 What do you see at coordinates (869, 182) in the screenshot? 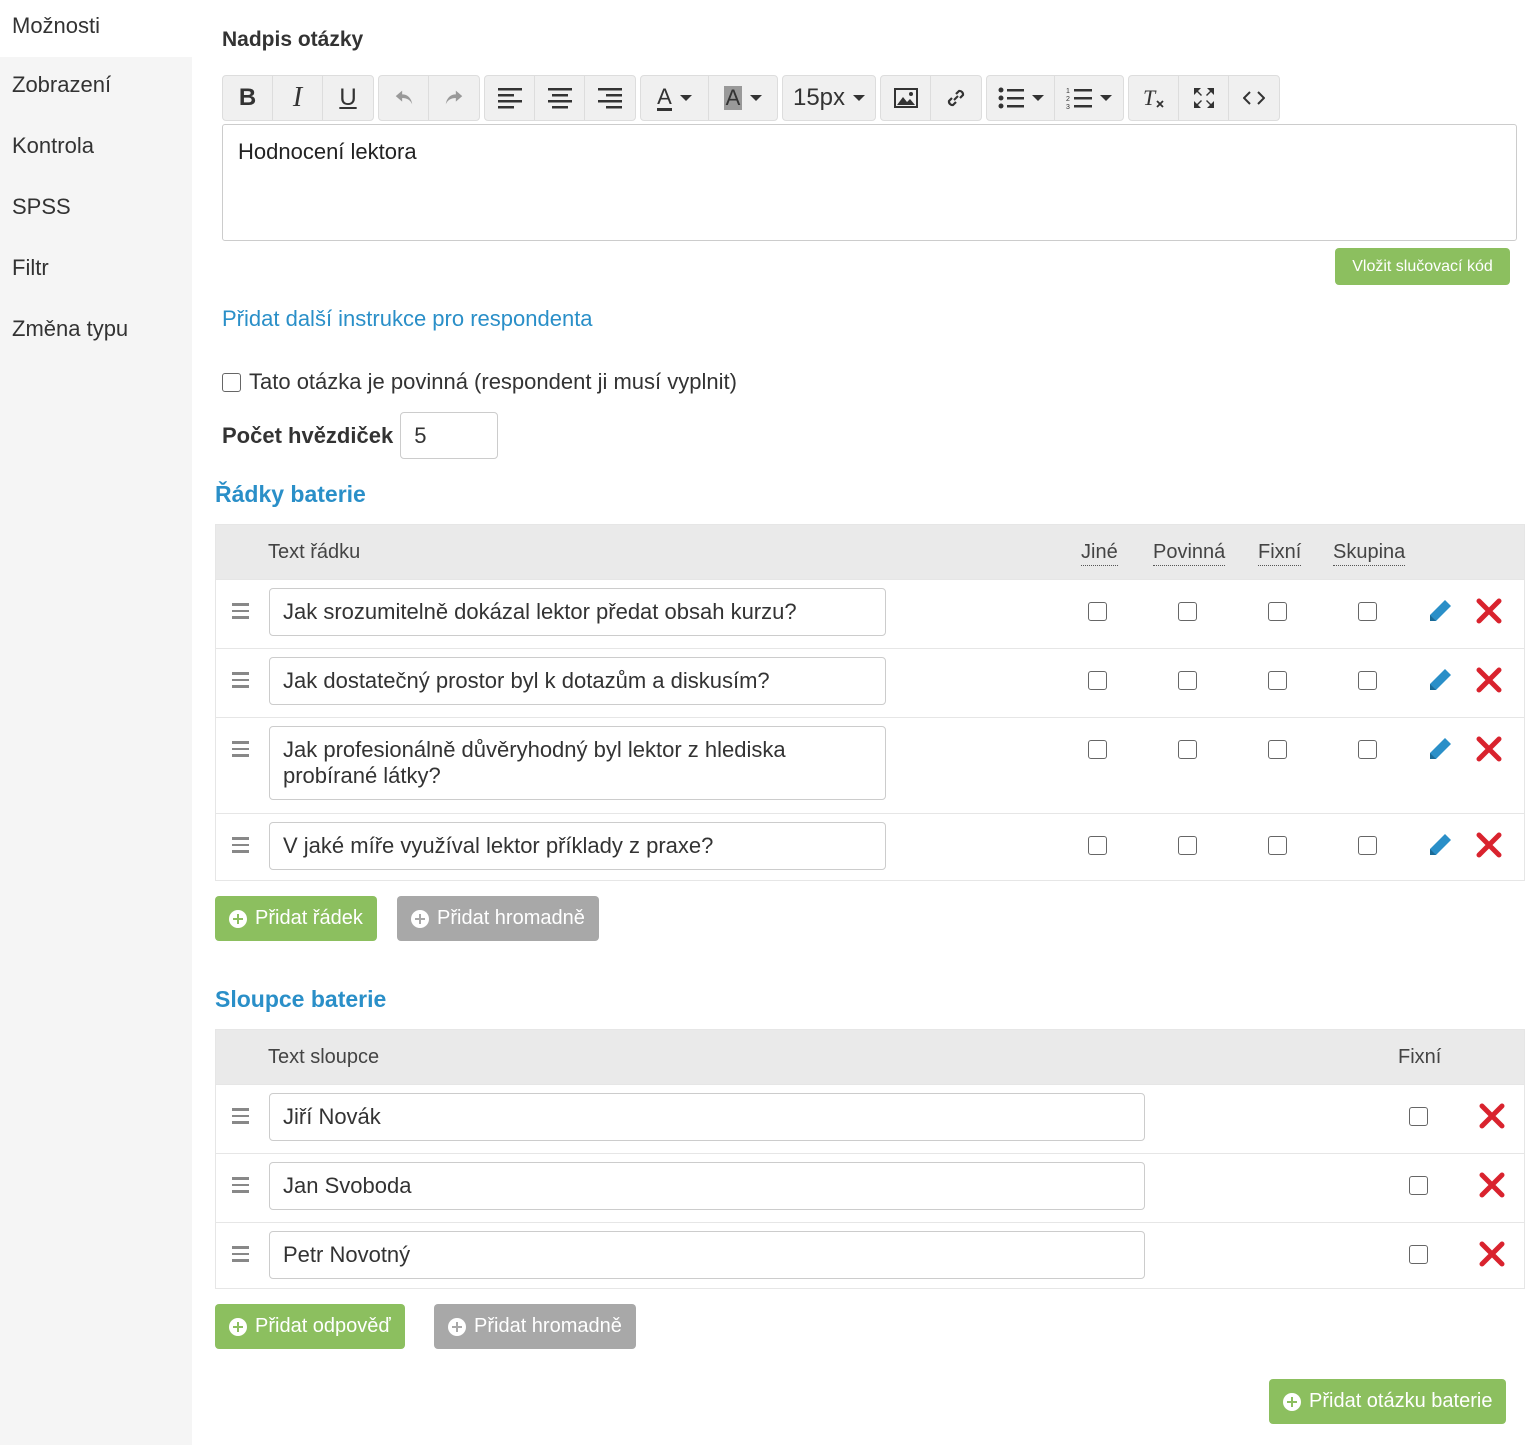
I see `question-heading-editor: Hodnocení lektora` at bounding box center [869, 182].